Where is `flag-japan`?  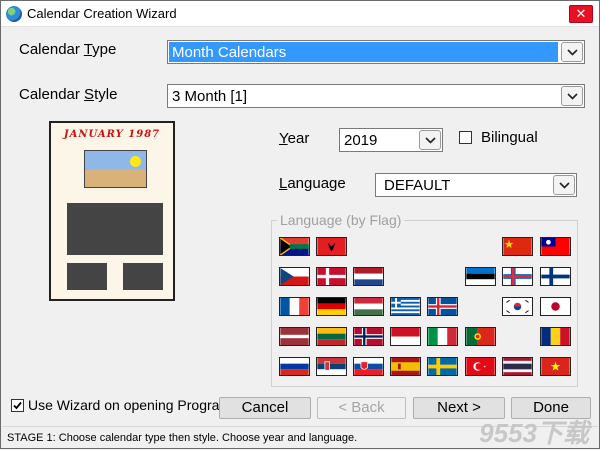 flag-japan is located at coordinates (555, 306).